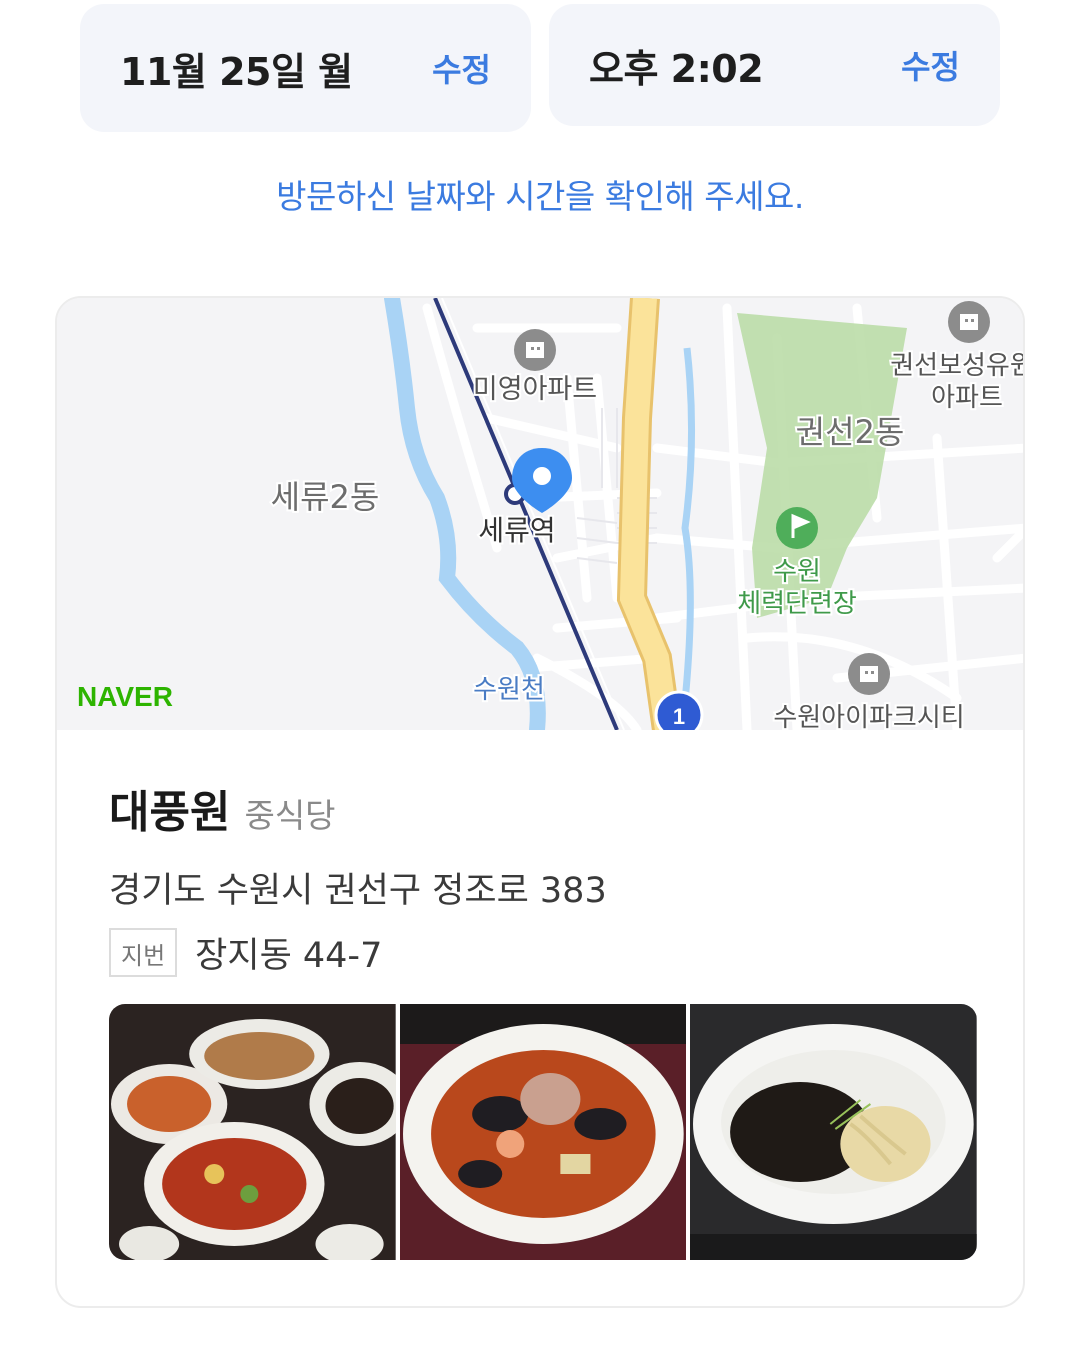  Describe the element at coordinates (797, 572) in the screenshot. I see `map-label-suwon: 수원` at that location.